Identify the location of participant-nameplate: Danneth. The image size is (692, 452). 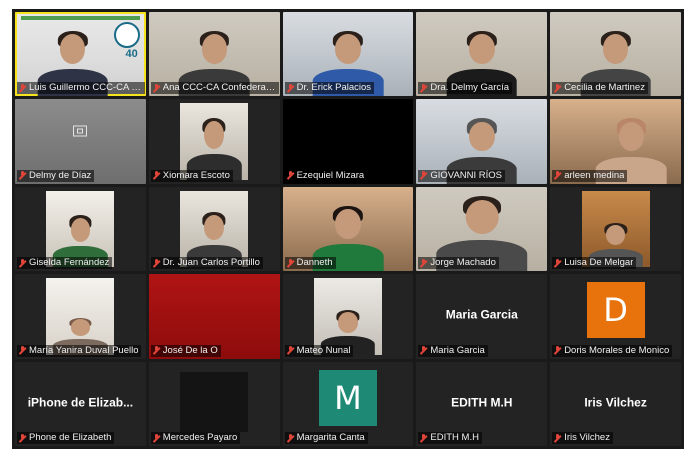
(310, 263).